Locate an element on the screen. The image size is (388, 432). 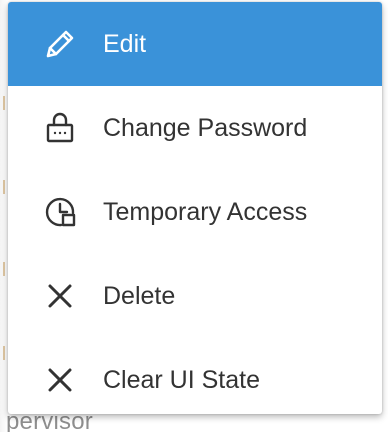
menu-item-label: Clear UI State is located at coordinates (182, 380).